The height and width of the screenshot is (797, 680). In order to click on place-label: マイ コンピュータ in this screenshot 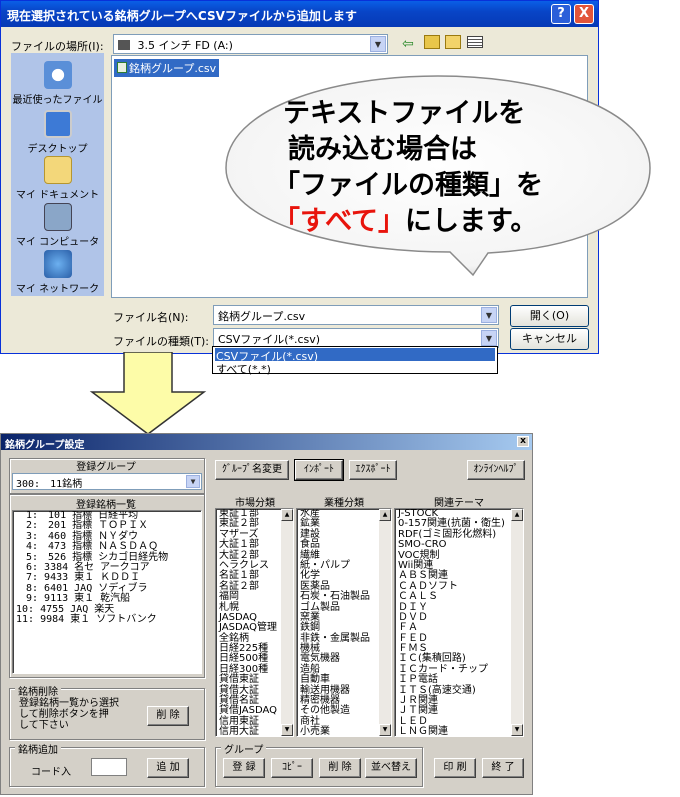, I will do `click(57, 242)`.